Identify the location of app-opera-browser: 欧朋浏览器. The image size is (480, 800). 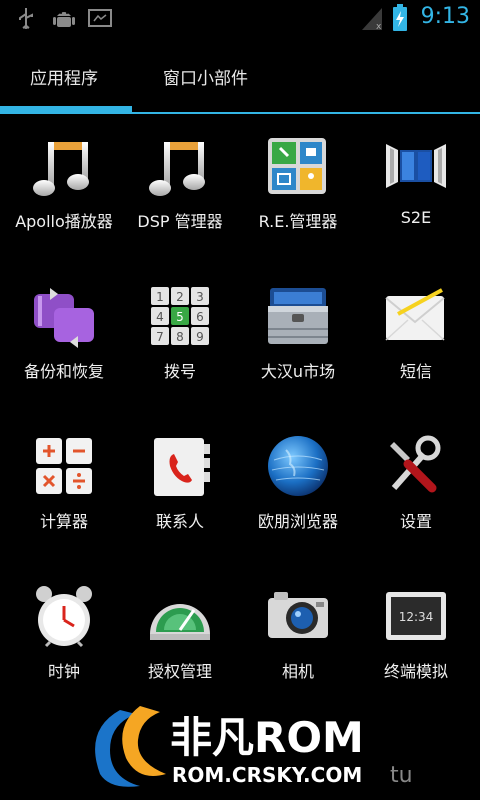
(298, 505).